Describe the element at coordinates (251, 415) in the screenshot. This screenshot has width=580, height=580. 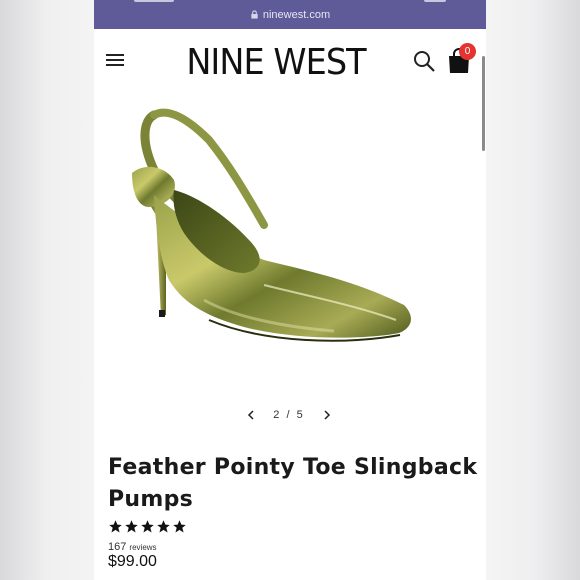
I see `chevron-left-icon` at that location.